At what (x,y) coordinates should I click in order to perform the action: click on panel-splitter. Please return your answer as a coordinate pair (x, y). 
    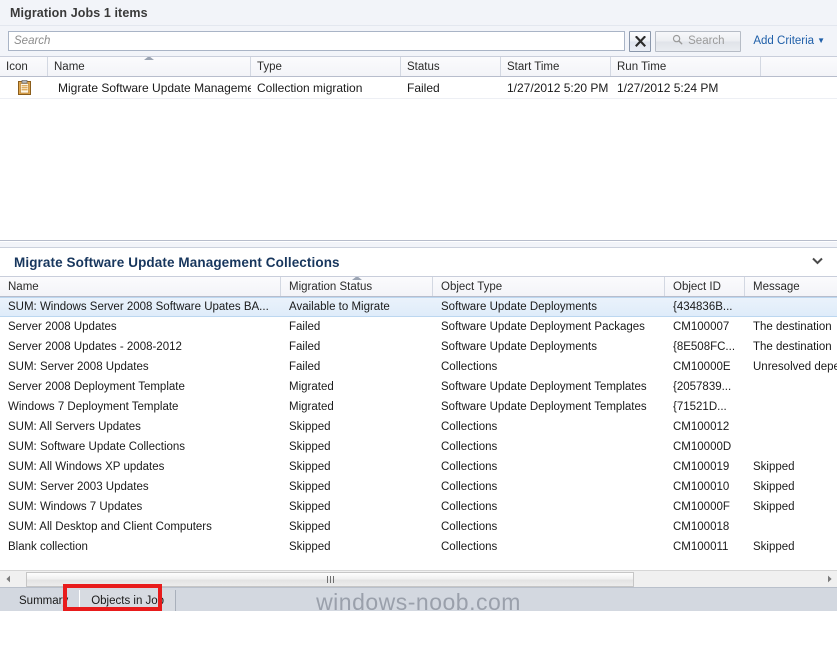
    Looking at the image, I should click on (418, 244).